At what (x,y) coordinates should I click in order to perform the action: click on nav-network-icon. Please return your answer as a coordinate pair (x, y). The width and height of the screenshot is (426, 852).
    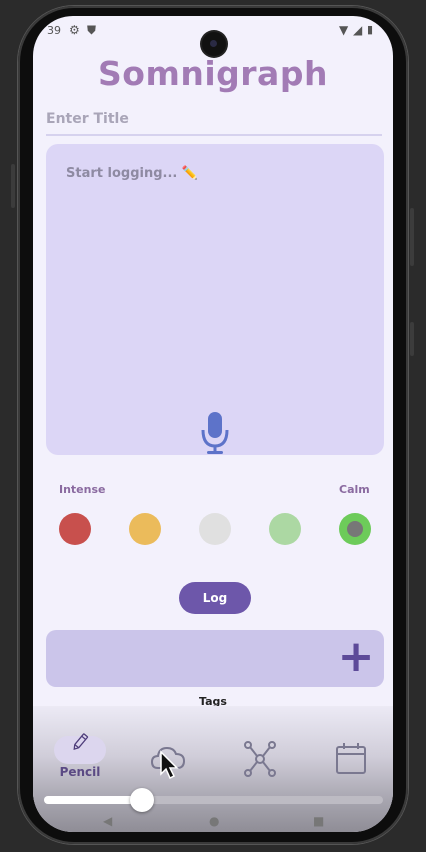
    Looking at the image, I should click on (260, 759).